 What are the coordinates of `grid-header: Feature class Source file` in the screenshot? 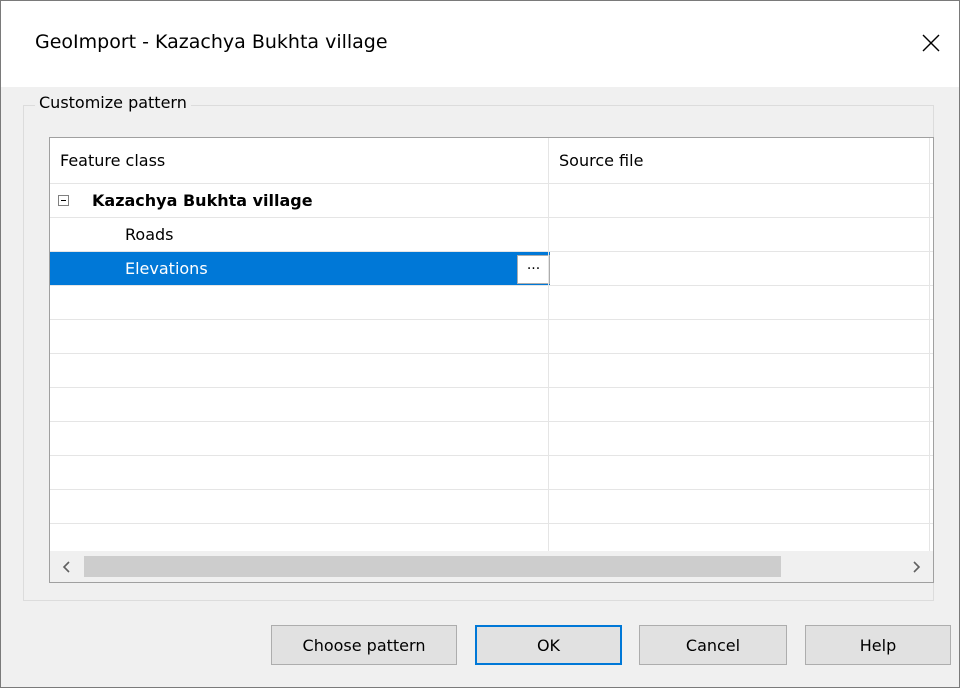 It's located at (491, 161).